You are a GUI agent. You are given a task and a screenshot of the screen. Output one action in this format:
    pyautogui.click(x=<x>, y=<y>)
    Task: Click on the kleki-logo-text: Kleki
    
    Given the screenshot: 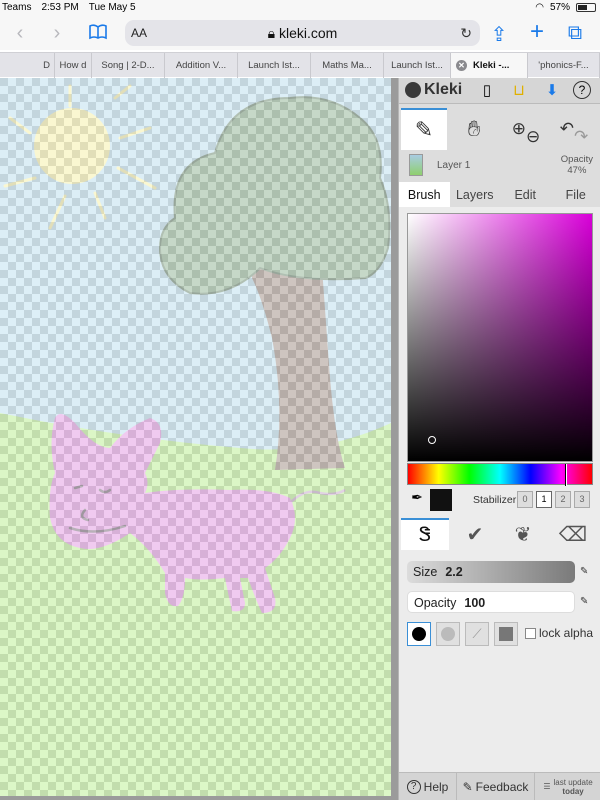 What is the action you would take?
    pyautogui.click(x=443, y=89)
    